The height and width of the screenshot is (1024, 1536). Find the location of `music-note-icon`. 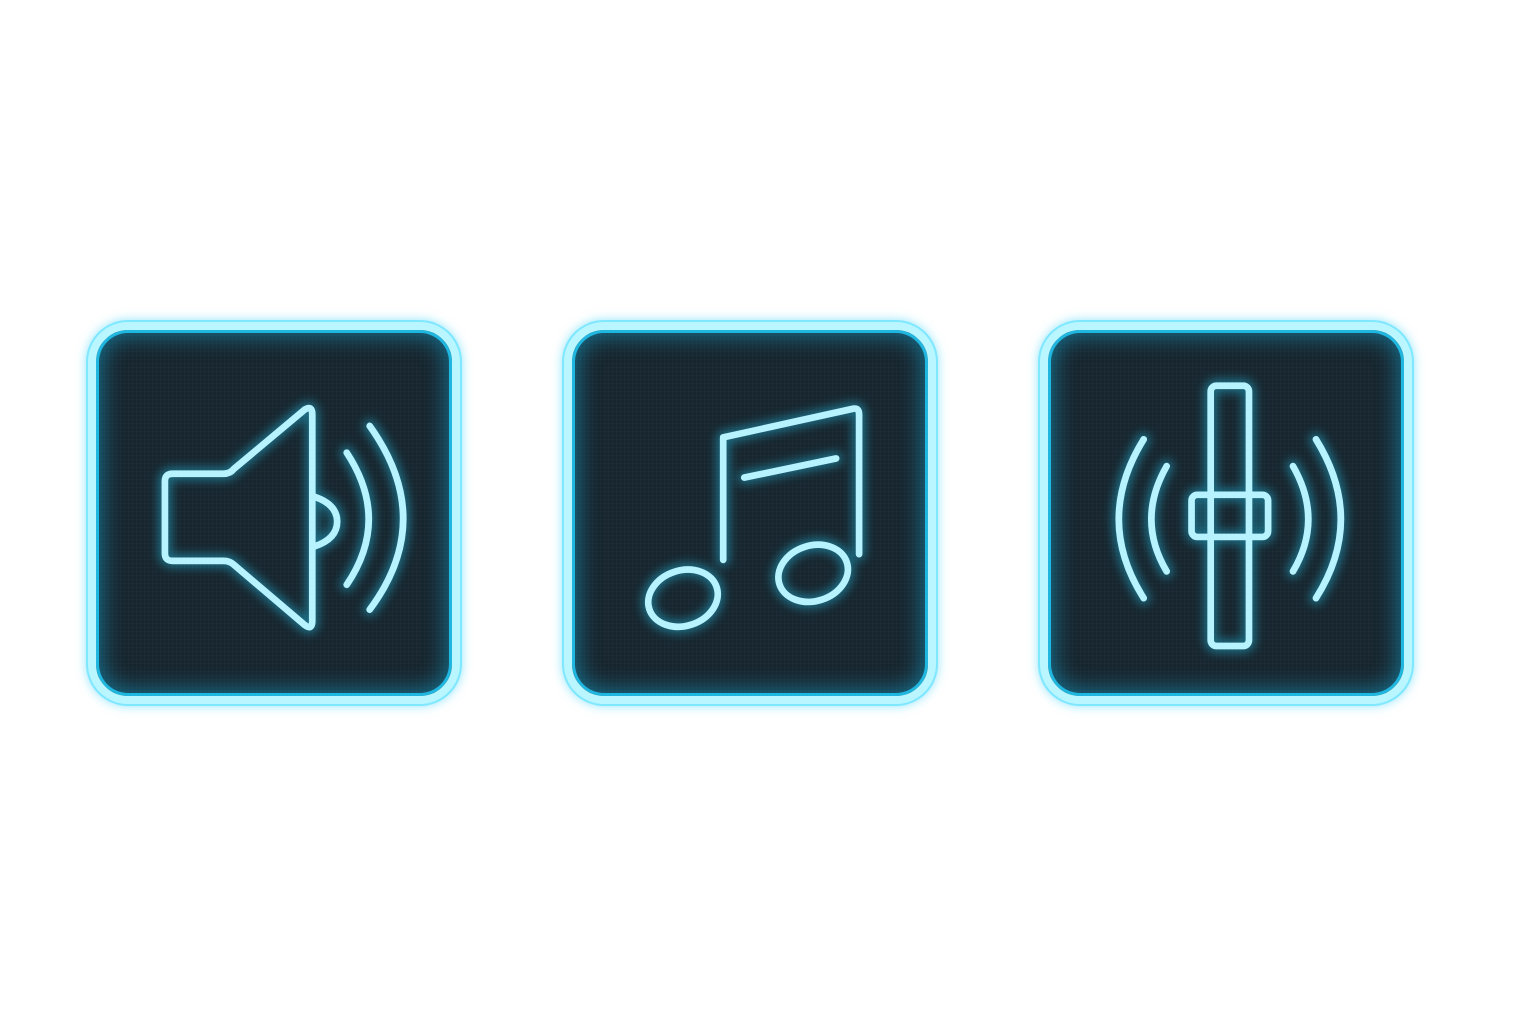

music-note-icon is located at coordinates (753, 517).